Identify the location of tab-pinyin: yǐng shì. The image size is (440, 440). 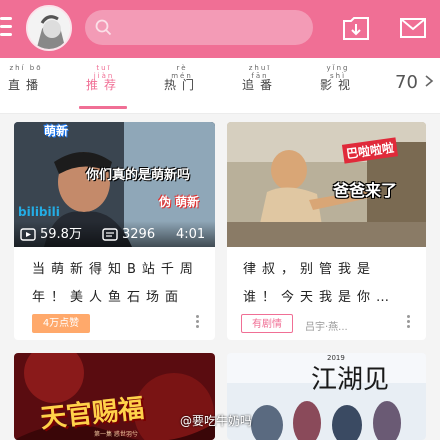
(338, 72).